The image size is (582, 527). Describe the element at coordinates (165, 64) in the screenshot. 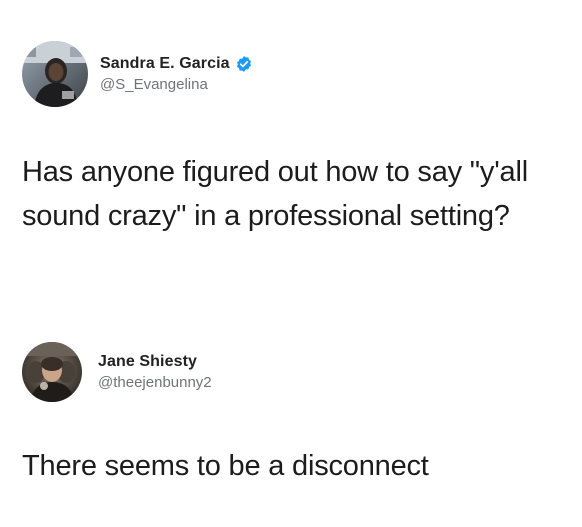

I see `display-name: Sandra E. Garcia` at that location.